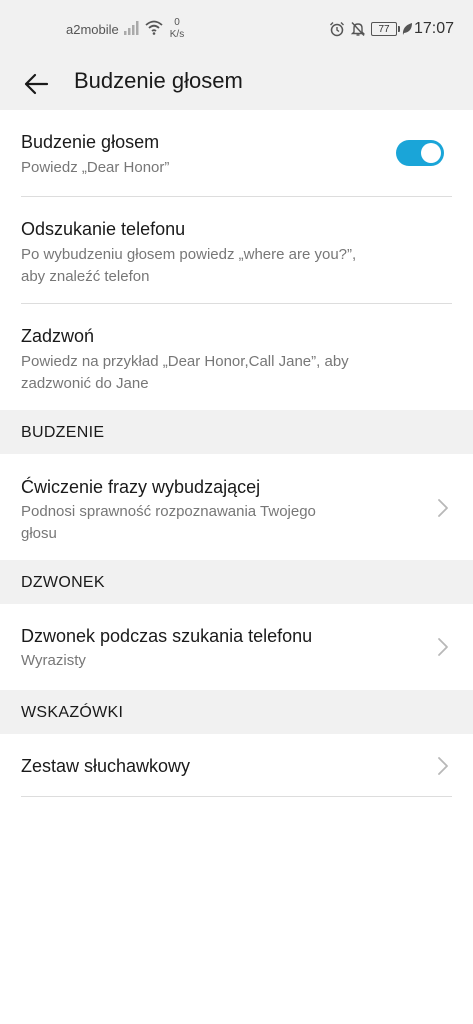 This screenshot has height=1024, width=473. What do you see at coordinates (58, 336) in the screenshot?
I see `call-title: Zadzwoń` at bounding box center [58, 336].